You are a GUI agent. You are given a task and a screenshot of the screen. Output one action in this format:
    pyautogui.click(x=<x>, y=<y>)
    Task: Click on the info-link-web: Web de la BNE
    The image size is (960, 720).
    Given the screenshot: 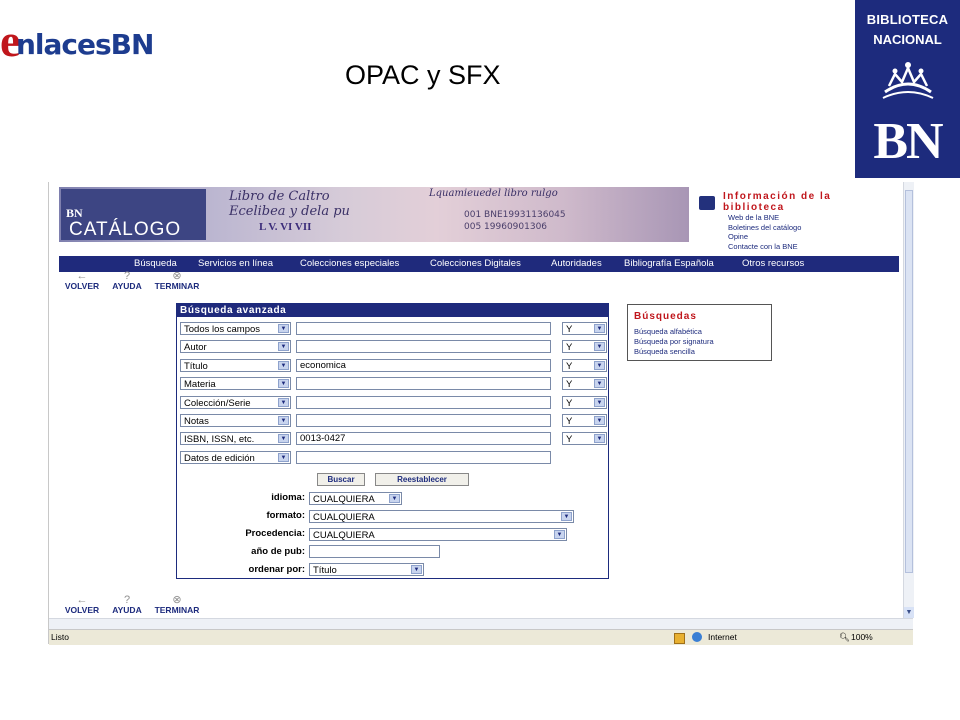 What is the action you would take?
    pyautogui.click(x=764, y=218)
    